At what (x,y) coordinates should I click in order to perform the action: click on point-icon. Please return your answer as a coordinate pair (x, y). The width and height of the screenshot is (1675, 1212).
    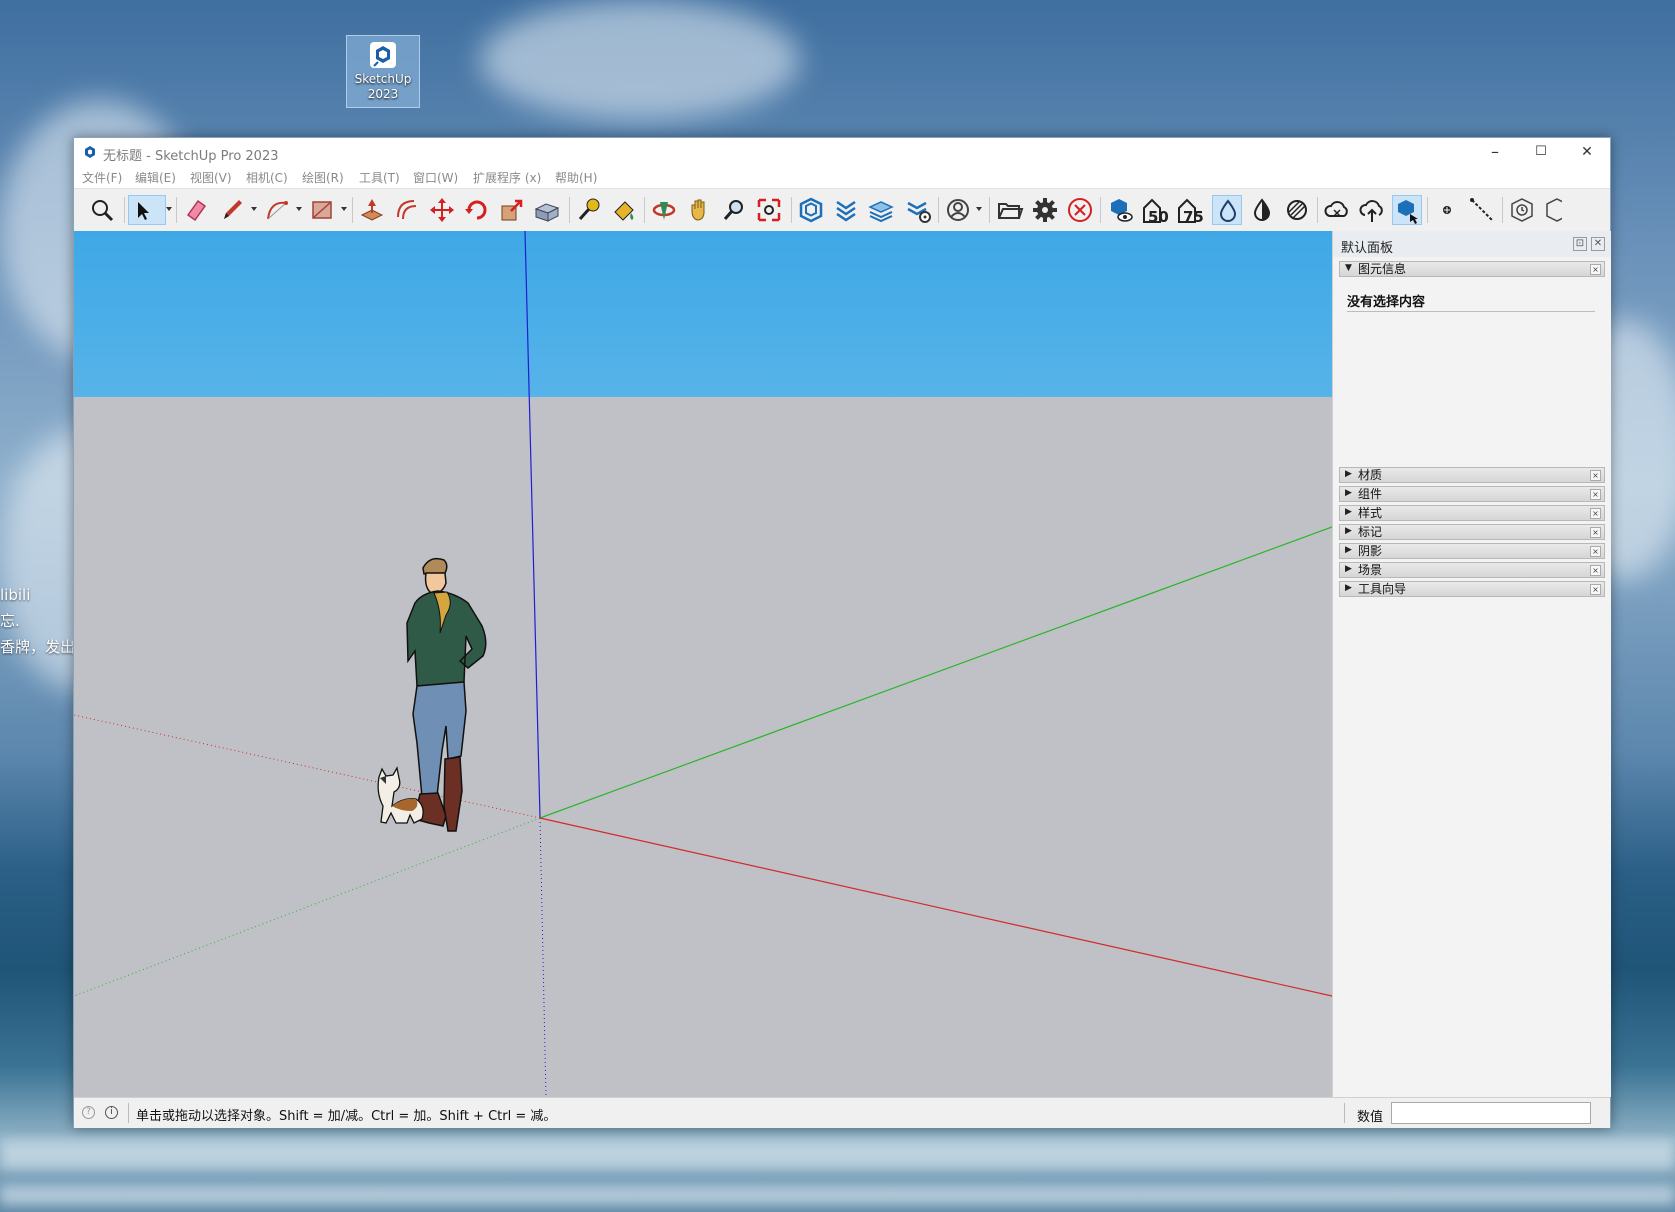
    Looking at the image, I should click on (1447, 210).